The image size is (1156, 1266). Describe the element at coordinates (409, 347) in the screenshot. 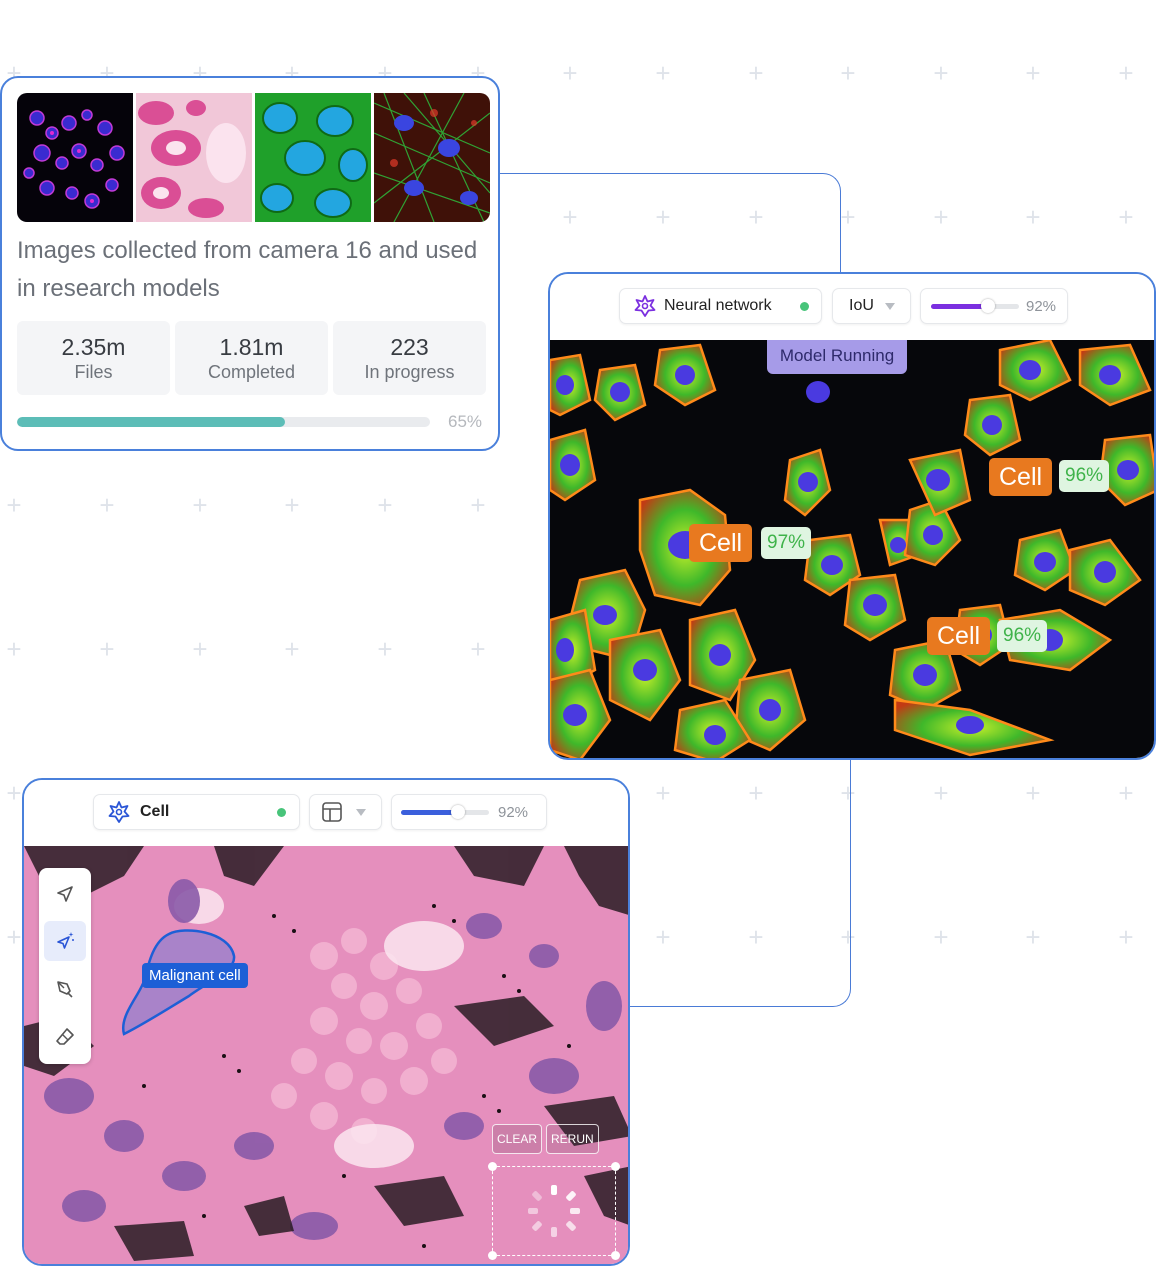

I see `stat-value: 223` at that location.